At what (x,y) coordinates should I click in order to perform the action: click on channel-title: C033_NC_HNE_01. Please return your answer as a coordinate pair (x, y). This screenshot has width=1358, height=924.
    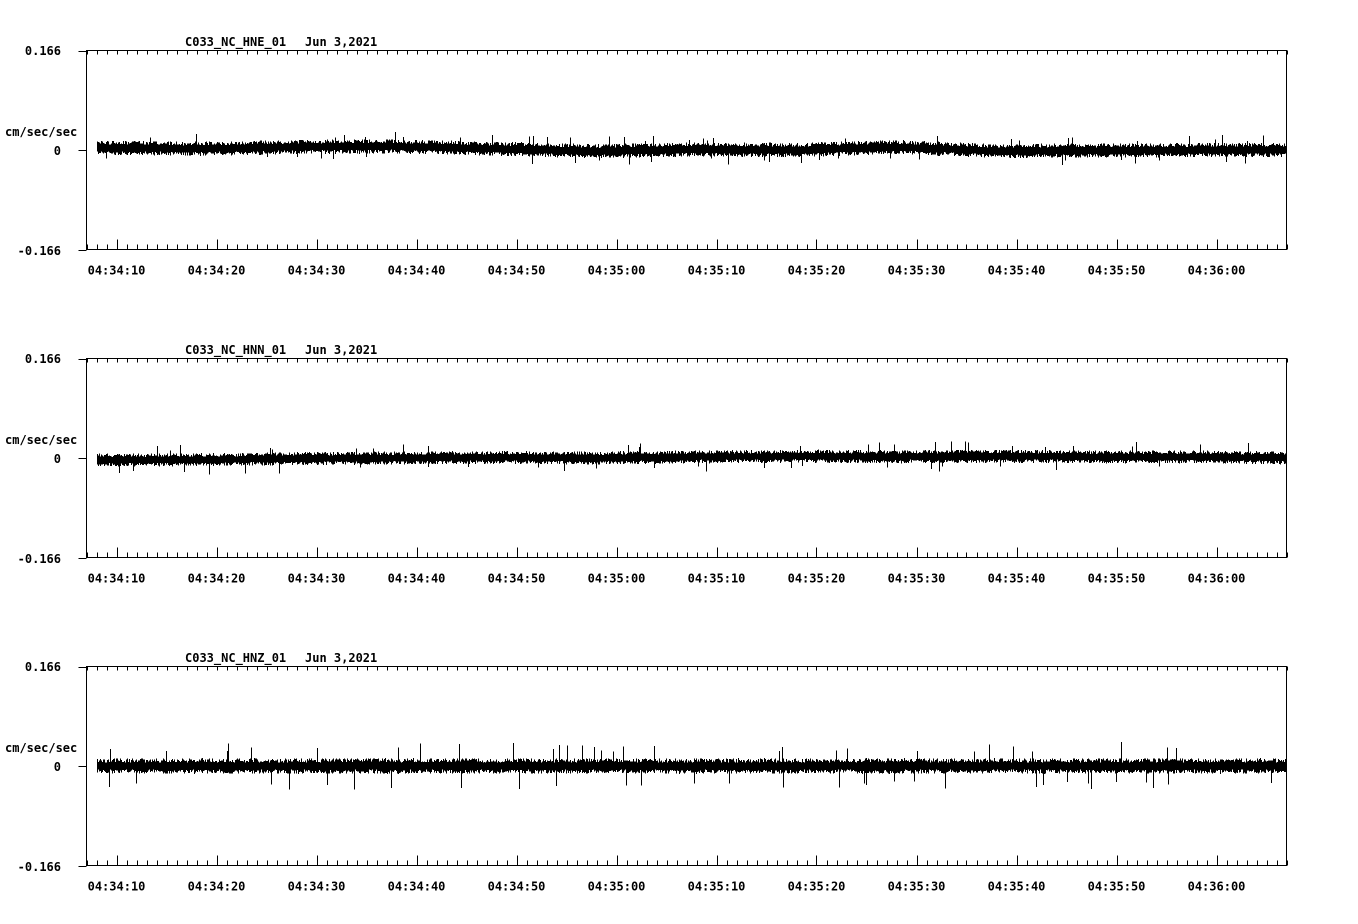
    Looking at the image, I should click on (235, 42).